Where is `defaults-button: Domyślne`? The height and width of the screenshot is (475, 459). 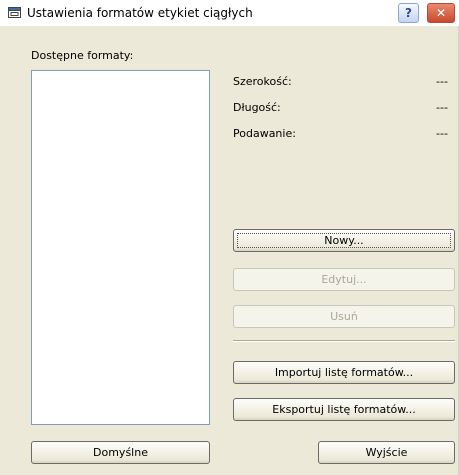
defaults-button: Domyślne is located at coordinates (120, 452).